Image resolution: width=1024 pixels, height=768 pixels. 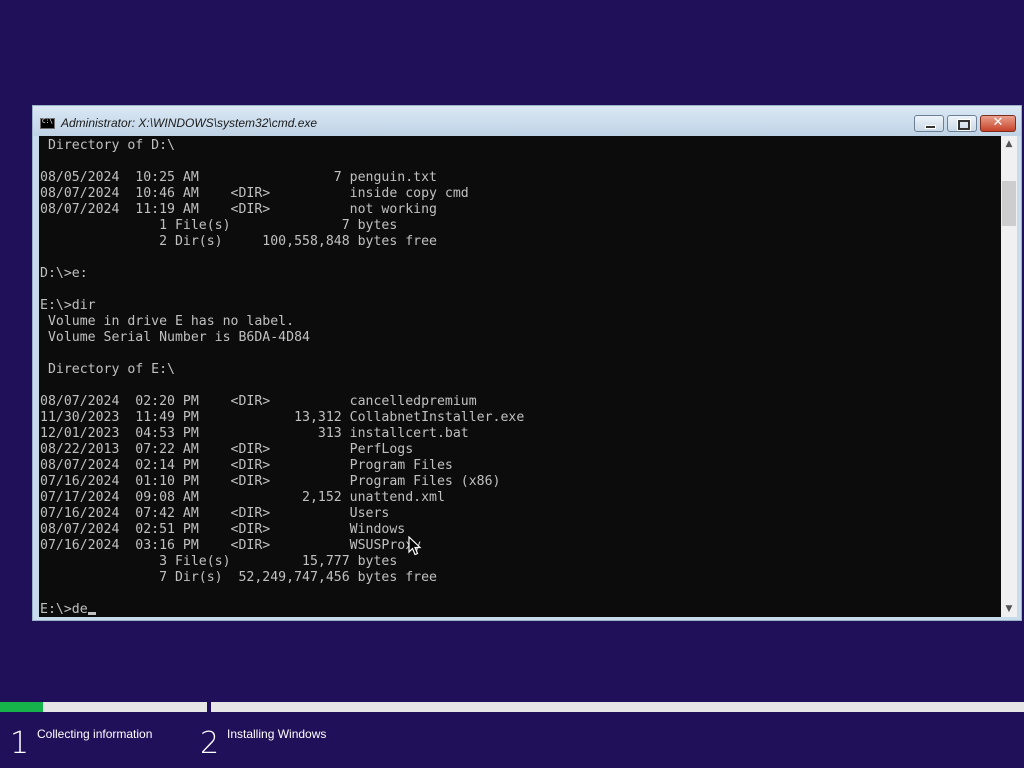 What do you see at coordinates (68, 305) in the screenshot?
I see `console-line: E:\>dir` at bounding box center [68, 305].